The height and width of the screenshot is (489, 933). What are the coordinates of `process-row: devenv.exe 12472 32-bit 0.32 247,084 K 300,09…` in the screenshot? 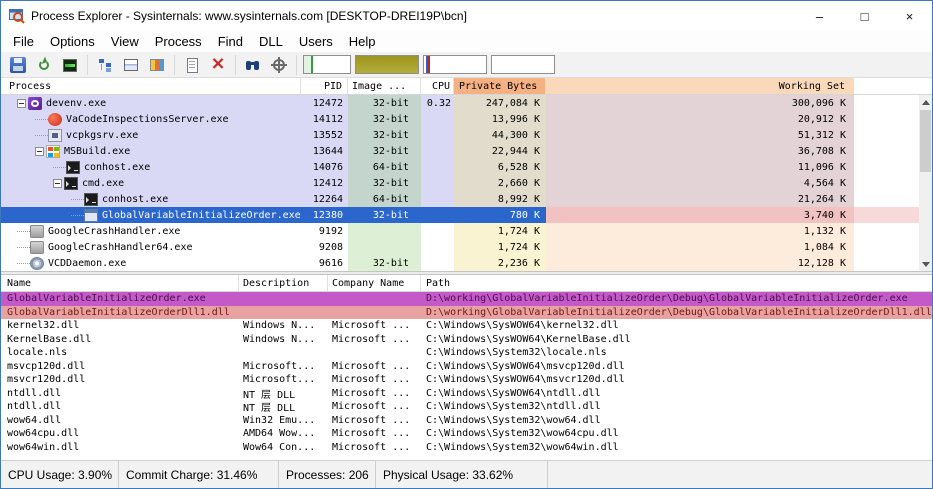 It's located at (460, 103).